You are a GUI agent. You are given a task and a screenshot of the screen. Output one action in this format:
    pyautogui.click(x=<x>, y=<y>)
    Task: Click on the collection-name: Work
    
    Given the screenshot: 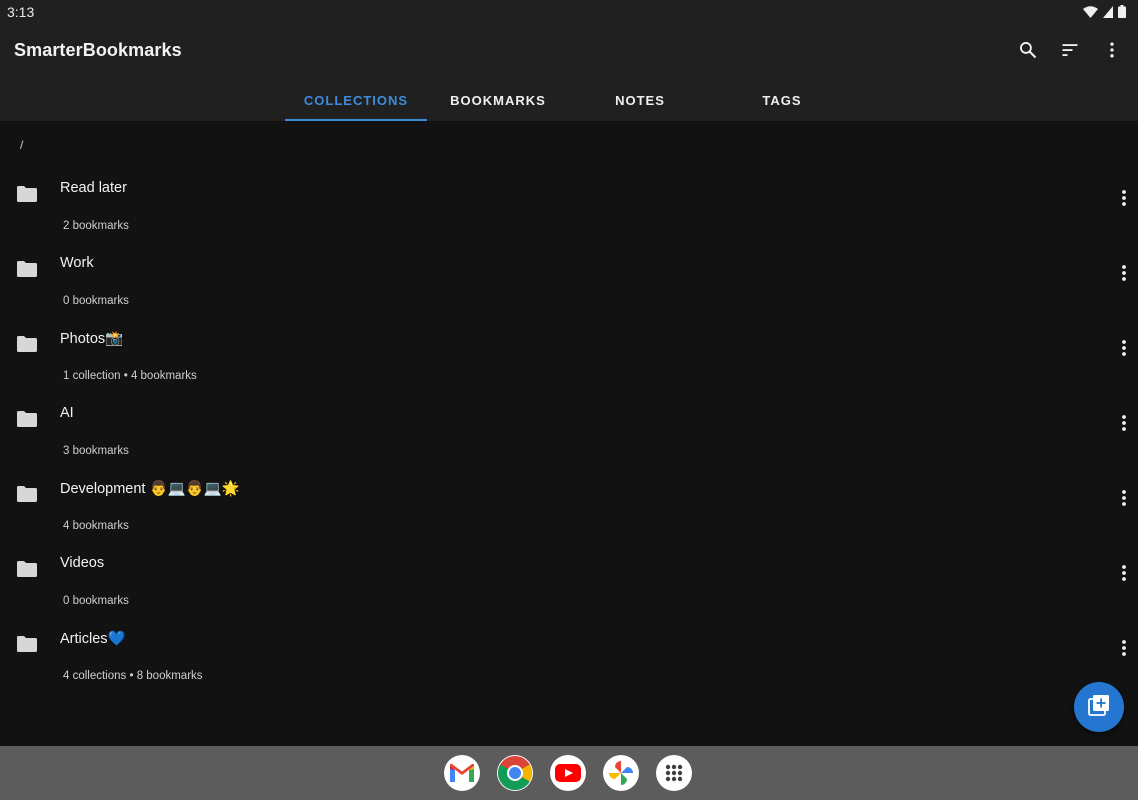 What is the action you would take?
    pyautogui.click(x=77, y=263)
    